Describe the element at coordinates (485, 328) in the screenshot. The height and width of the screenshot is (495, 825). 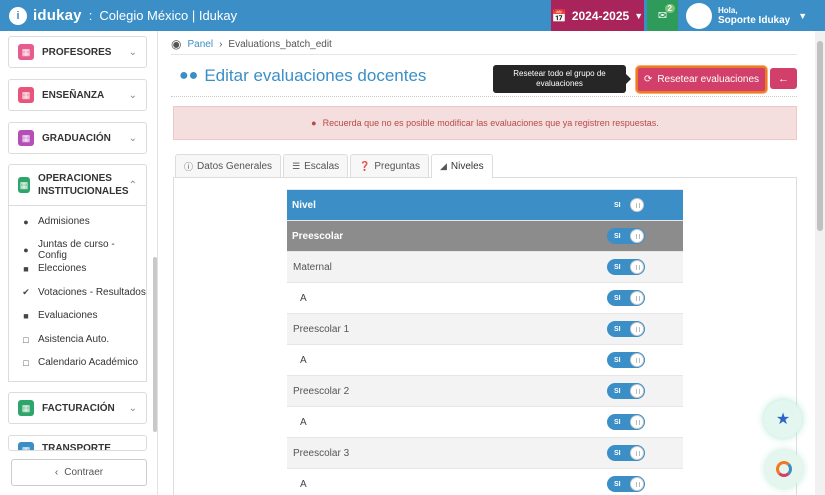
I see `level-row: Preescolar 1 SI` at that location.